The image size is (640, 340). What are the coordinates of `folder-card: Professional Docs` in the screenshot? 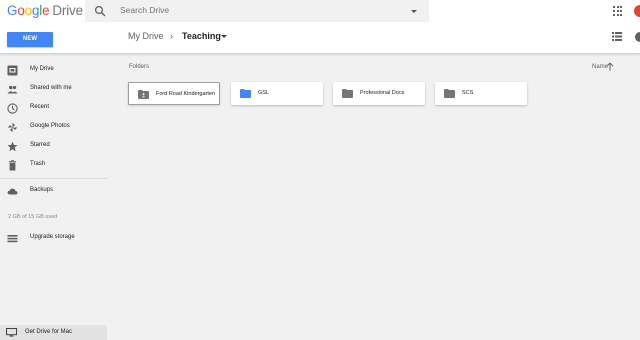 It's located at (379, 93).